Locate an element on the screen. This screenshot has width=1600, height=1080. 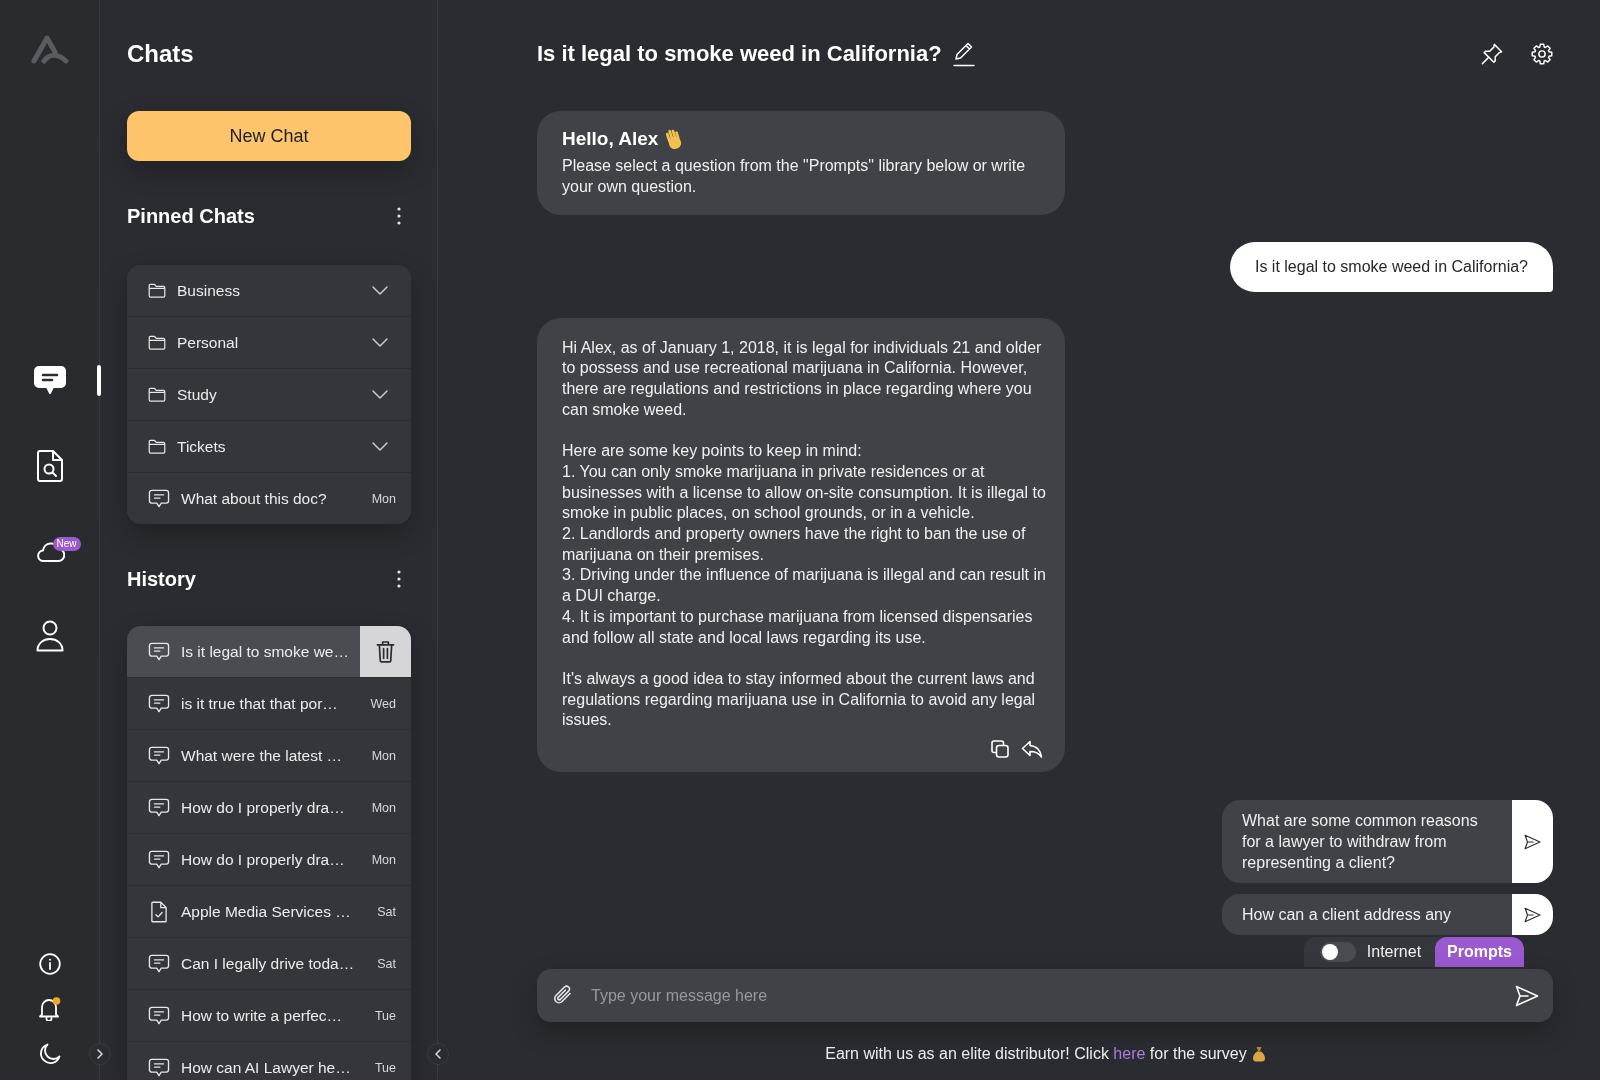
settings-icon is located at coordinates (1542, 54).